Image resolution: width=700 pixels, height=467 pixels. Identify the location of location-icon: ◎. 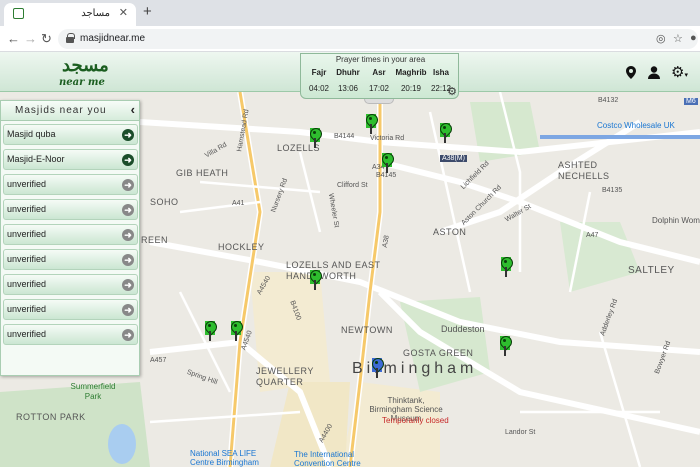
(661, 38).